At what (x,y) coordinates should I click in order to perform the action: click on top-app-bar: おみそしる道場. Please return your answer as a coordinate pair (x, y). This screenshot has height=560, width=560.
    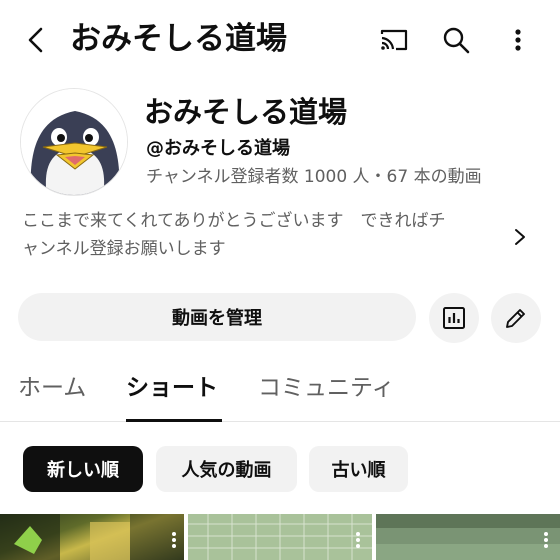
    Looking at the image, I should click on (280, 40).